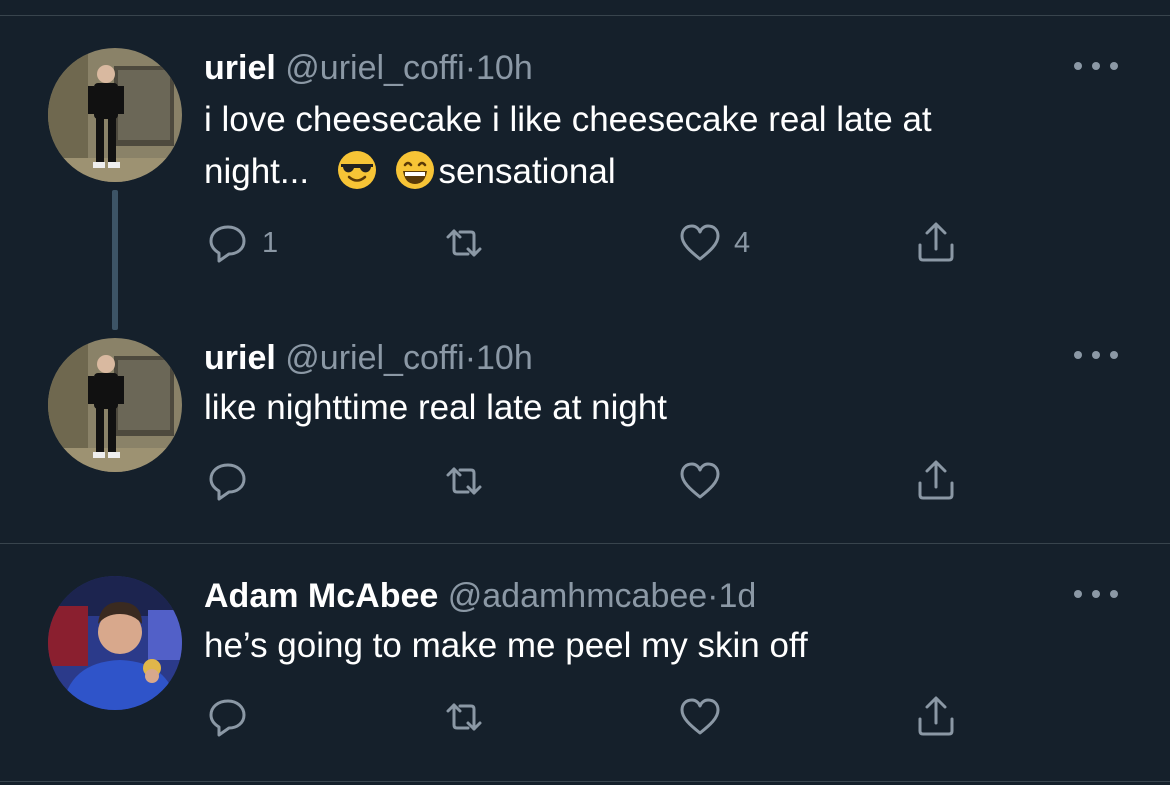 The width and height of the screenshot is (1170, 785). Describe the element at coordinates (742, 242) in the screenshot. I see `like-count: 4` at that location.